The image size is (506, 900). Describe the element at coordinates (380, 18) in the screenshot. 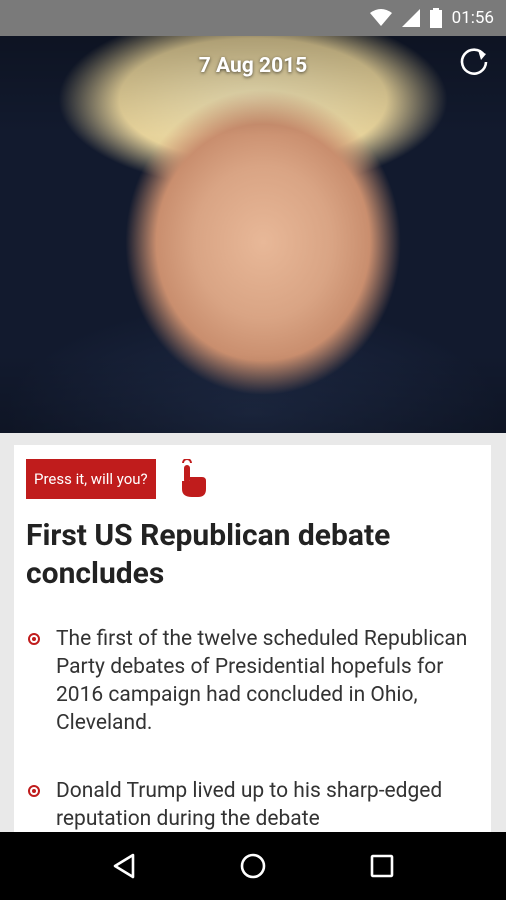

I see `wifi-icon` at that location.